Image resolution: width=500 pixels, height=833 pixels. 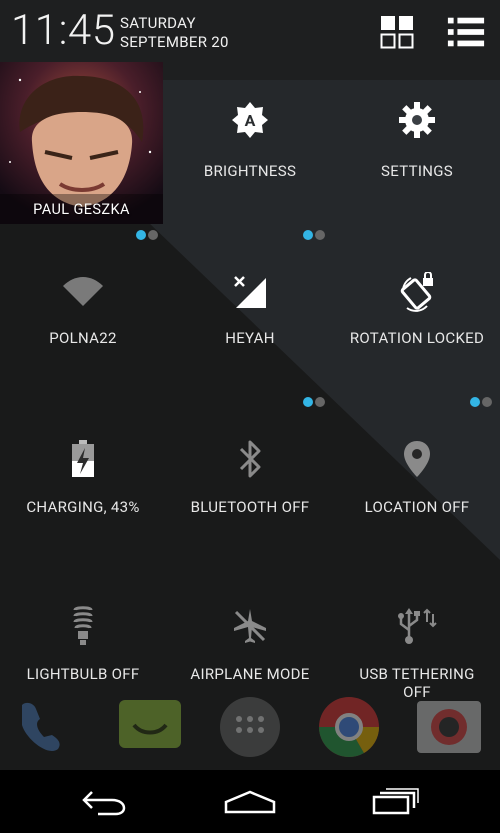 I want to click on home-button, so click(x=250, y=802).